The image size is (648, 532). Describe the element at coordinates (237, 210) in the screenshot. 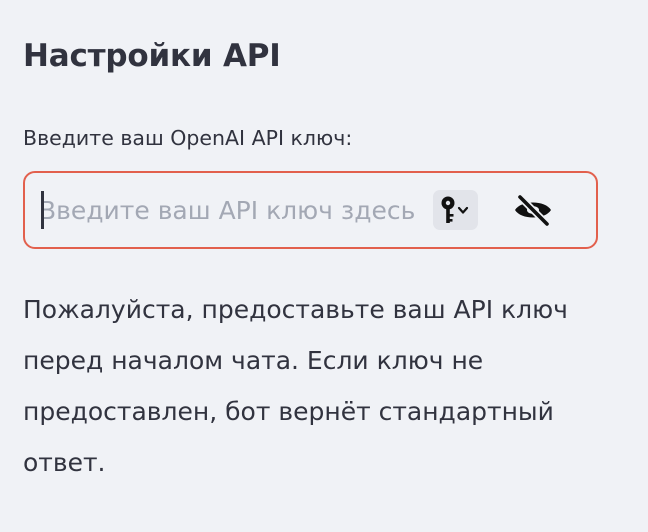

I see `api-key-input` at that location.